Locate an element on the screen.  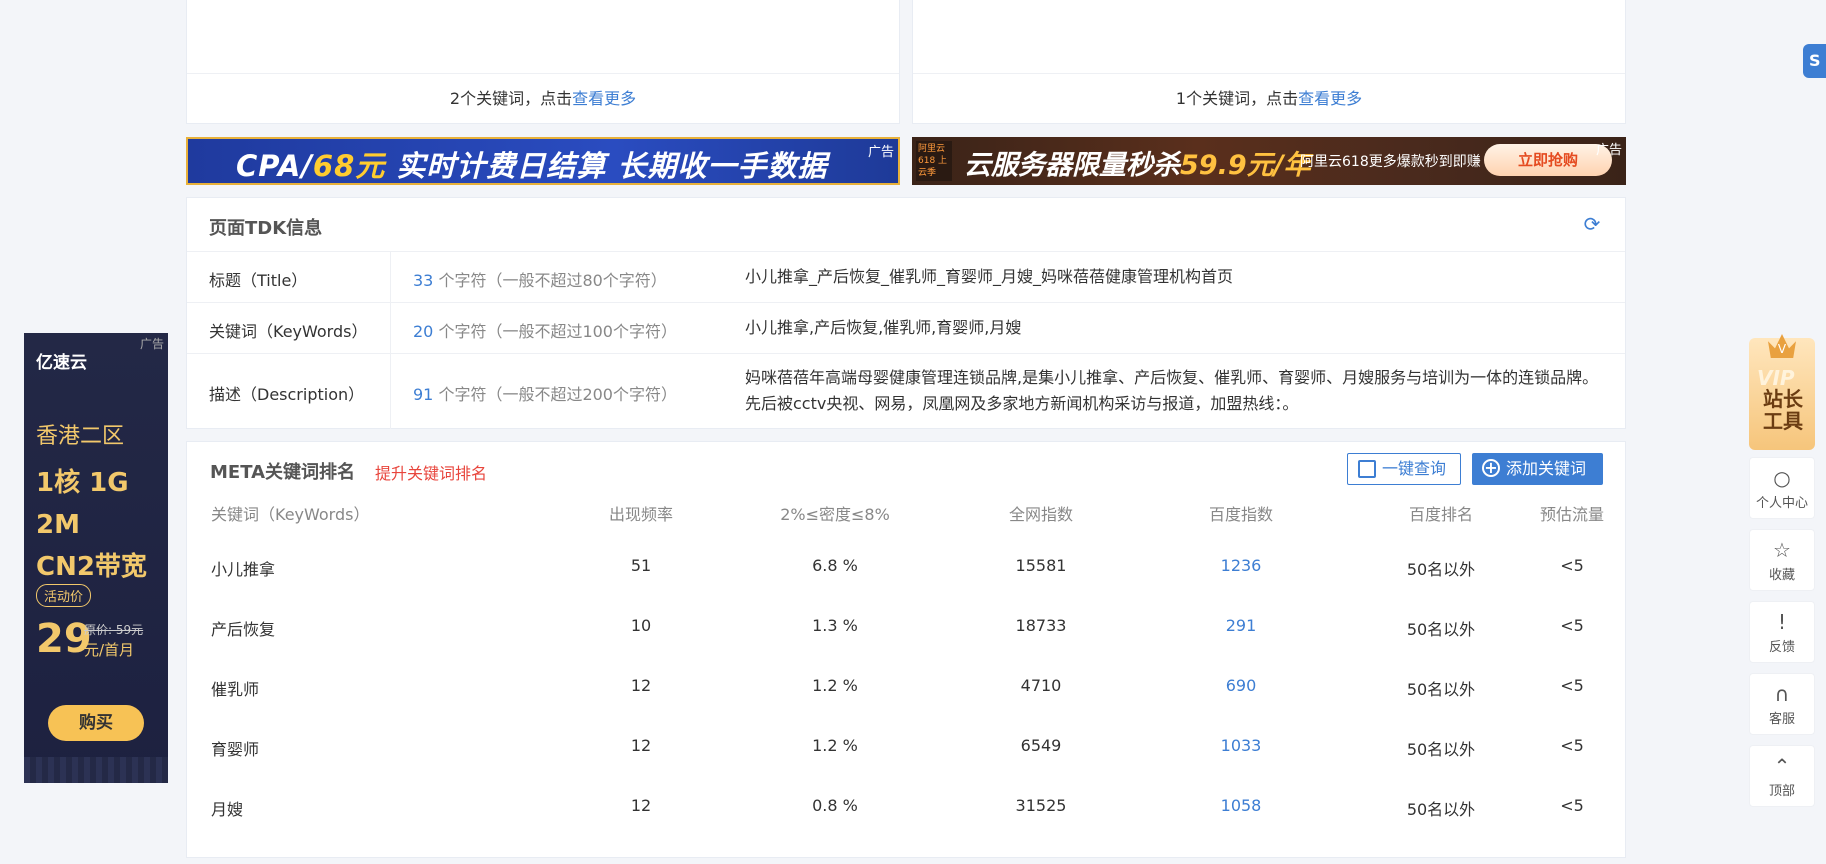
ad-decoration is located at coordinates (96, 770).